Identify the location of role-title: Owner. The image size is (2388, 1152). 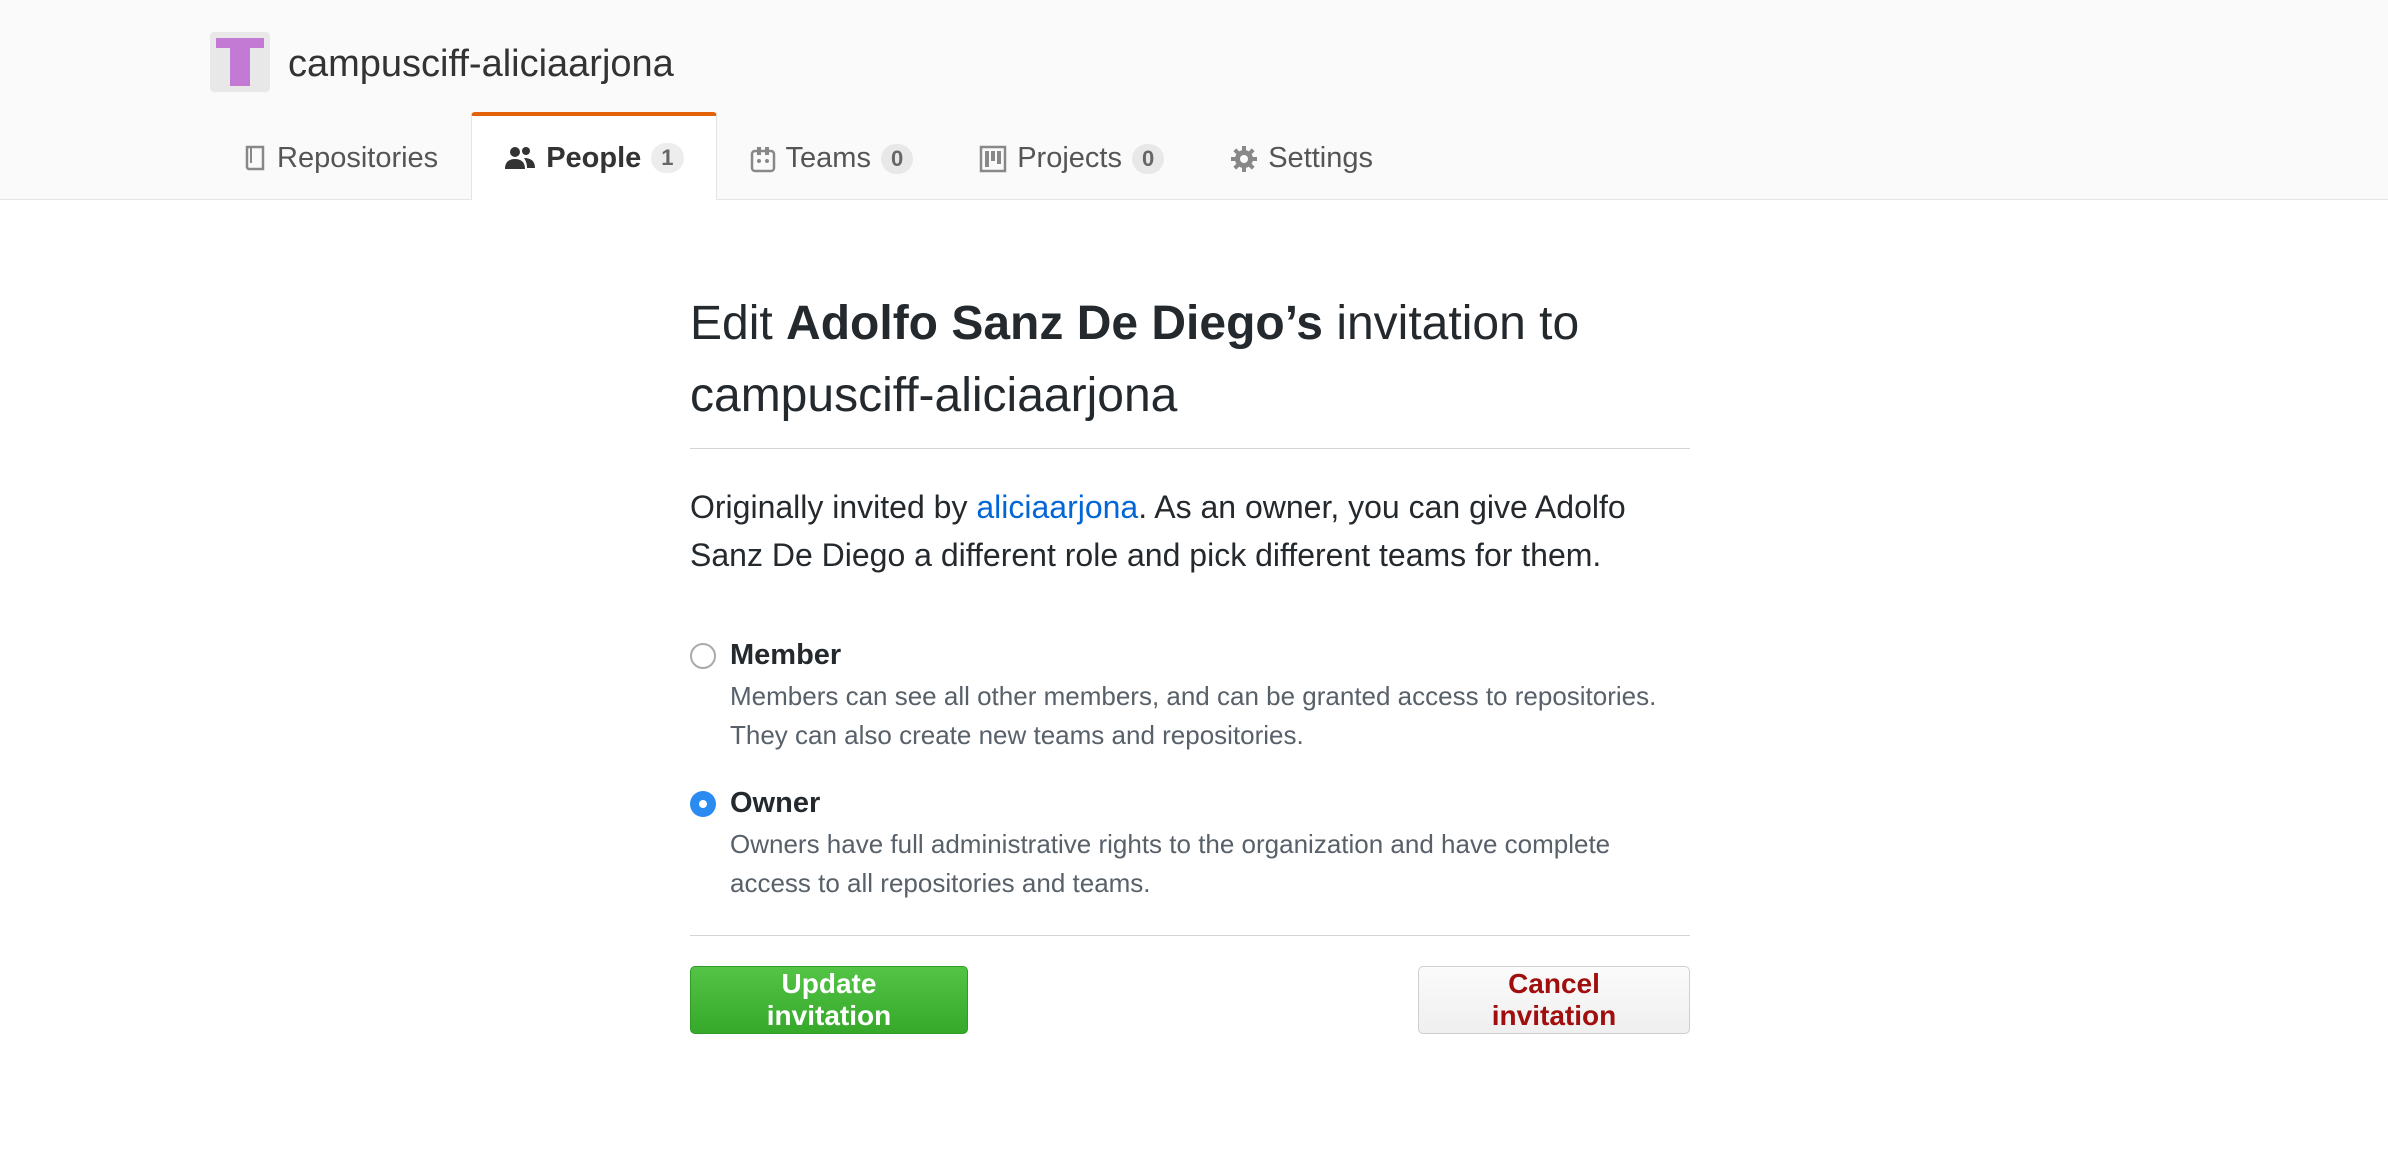
(775, 803).